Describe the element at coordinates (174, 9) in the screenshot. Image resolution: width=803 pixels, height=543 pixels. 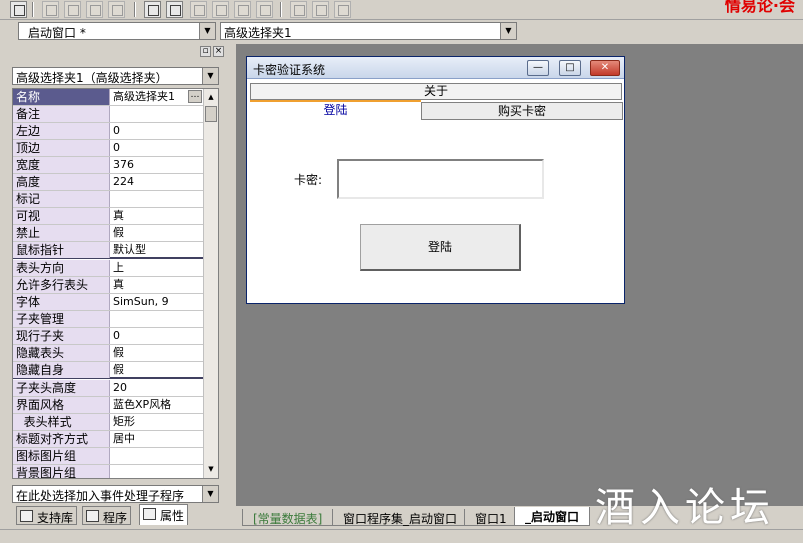
I see `center-vertical-icon` at that location.